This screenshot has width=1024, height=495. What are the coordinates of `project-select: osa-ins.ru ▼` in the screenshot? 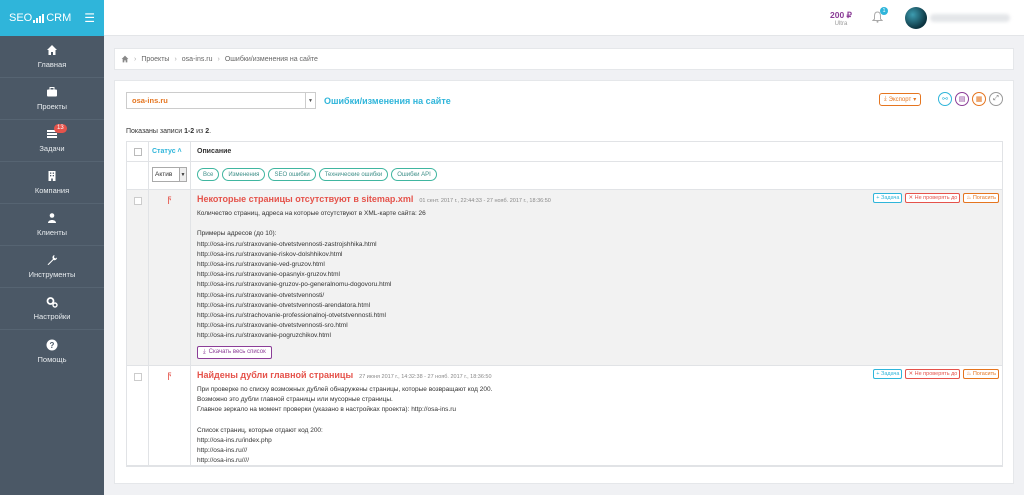 It's located at (221, 100).